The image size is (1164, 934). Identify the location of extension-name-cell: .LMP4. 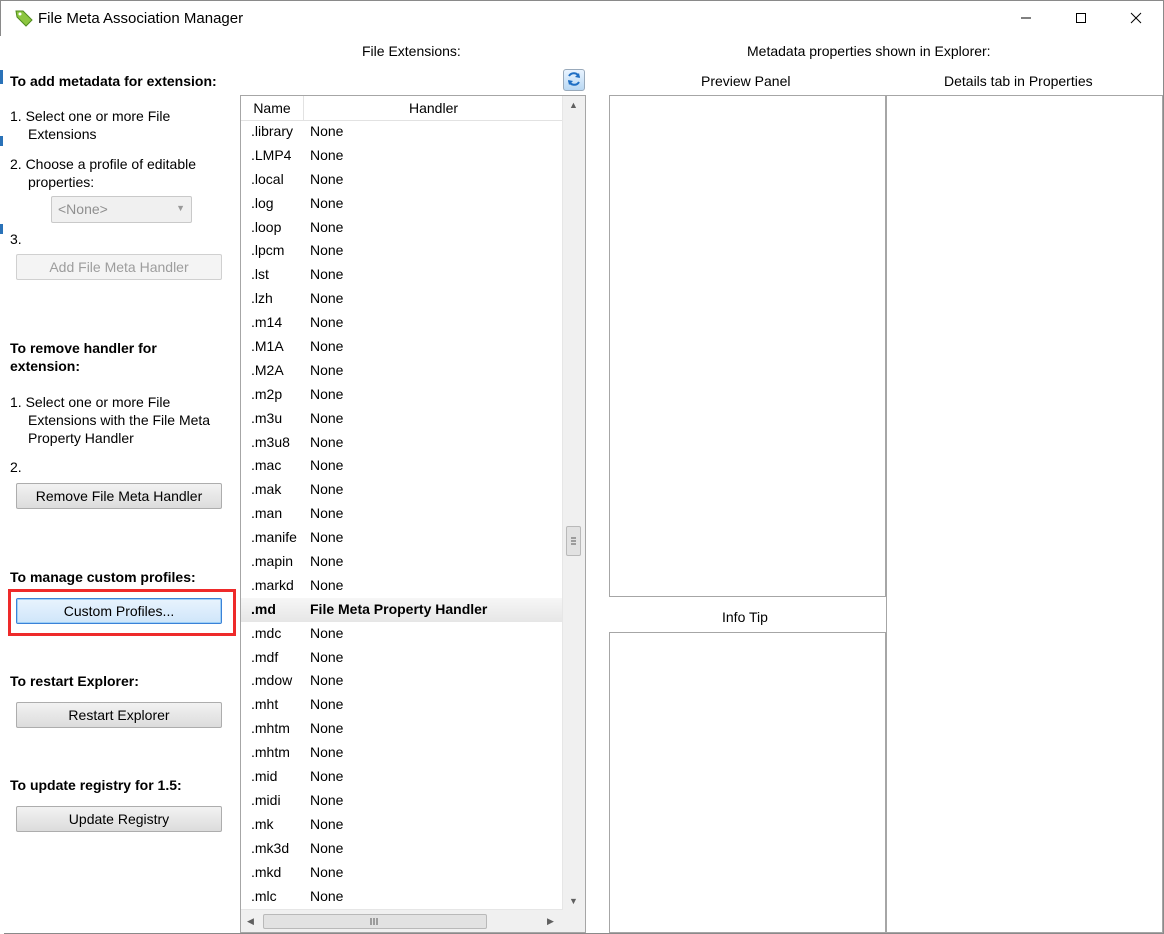
(271, 154).